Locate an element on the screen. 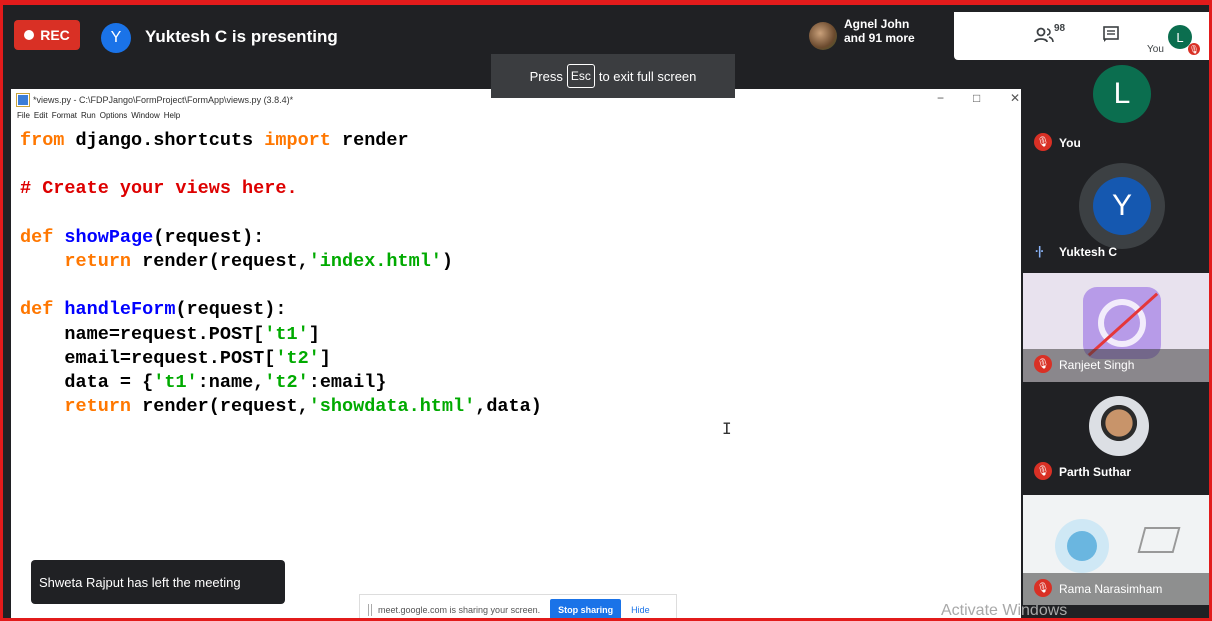 Image resolution: width=1212 pixels, height=621 pixels. menu-run: Run is located at coordinates (88, 118).